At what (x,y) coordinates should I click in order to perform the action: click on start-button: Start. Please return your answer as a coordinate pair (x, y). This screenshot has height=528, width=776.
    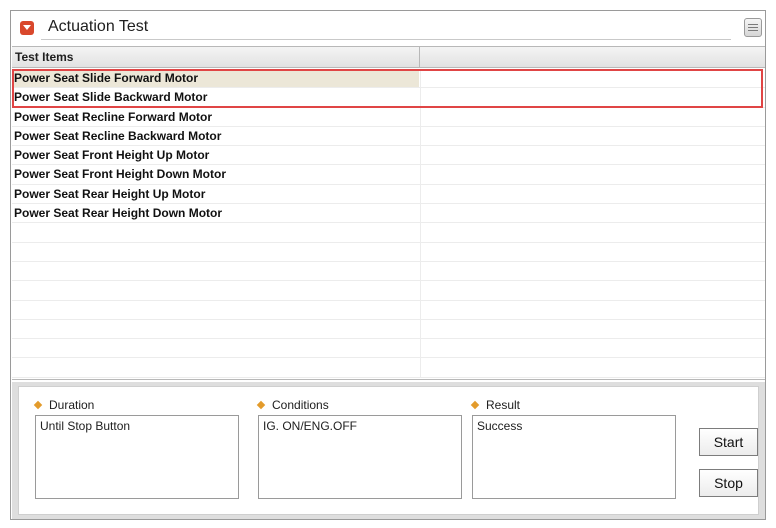
    Looking at the image, I should click on (728, 442).